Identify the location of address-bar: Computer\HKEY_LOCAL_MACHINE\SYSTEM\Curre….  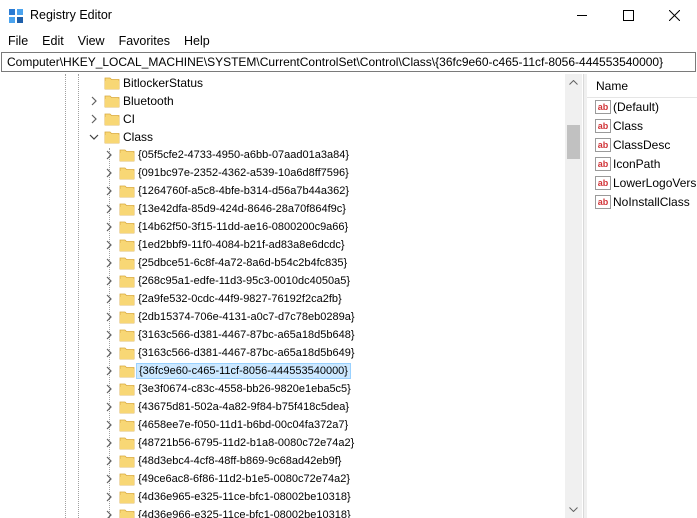
(348, 62).